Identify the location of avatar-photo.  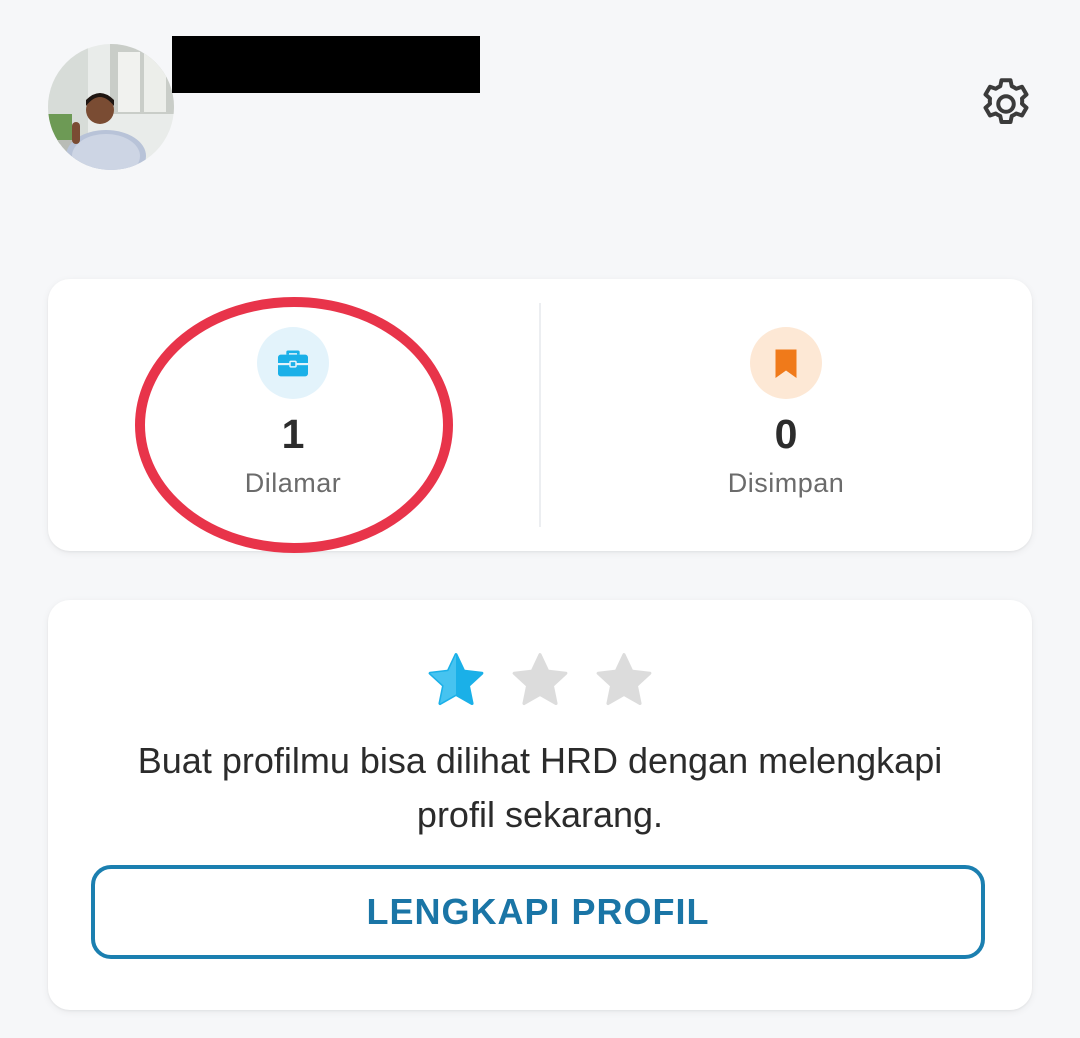
(111, 107).